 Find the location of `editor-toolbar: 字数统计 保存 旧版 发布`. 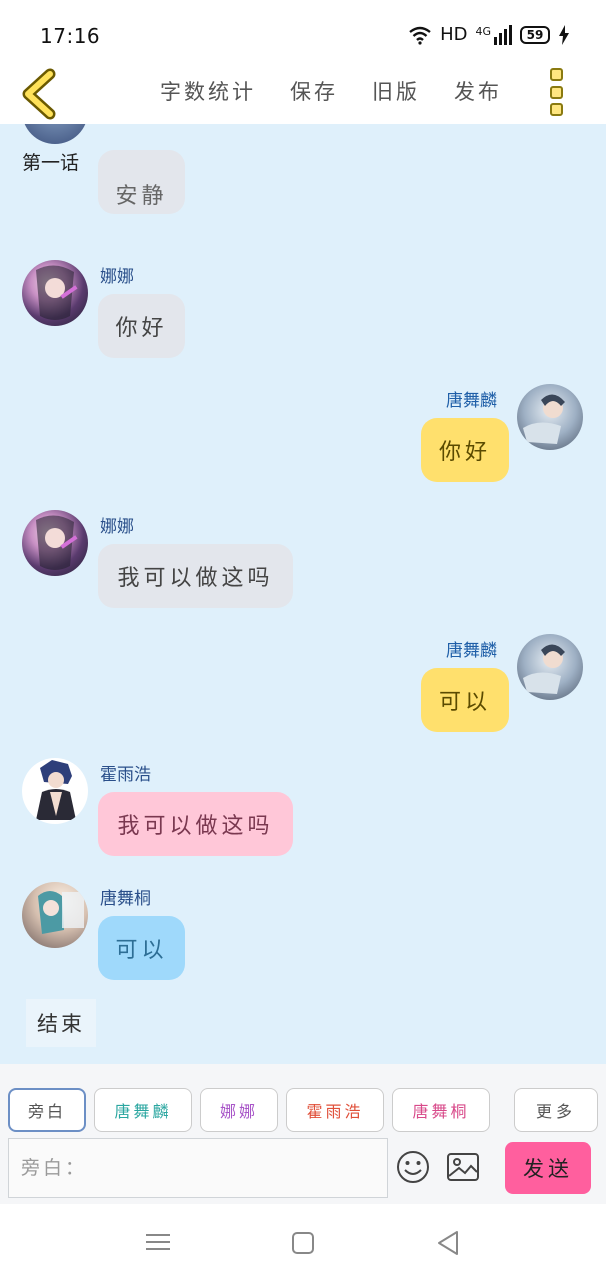

editor-toolbar: 字数统计 保存 旧版 发布 is located at coordinates (303, 94).